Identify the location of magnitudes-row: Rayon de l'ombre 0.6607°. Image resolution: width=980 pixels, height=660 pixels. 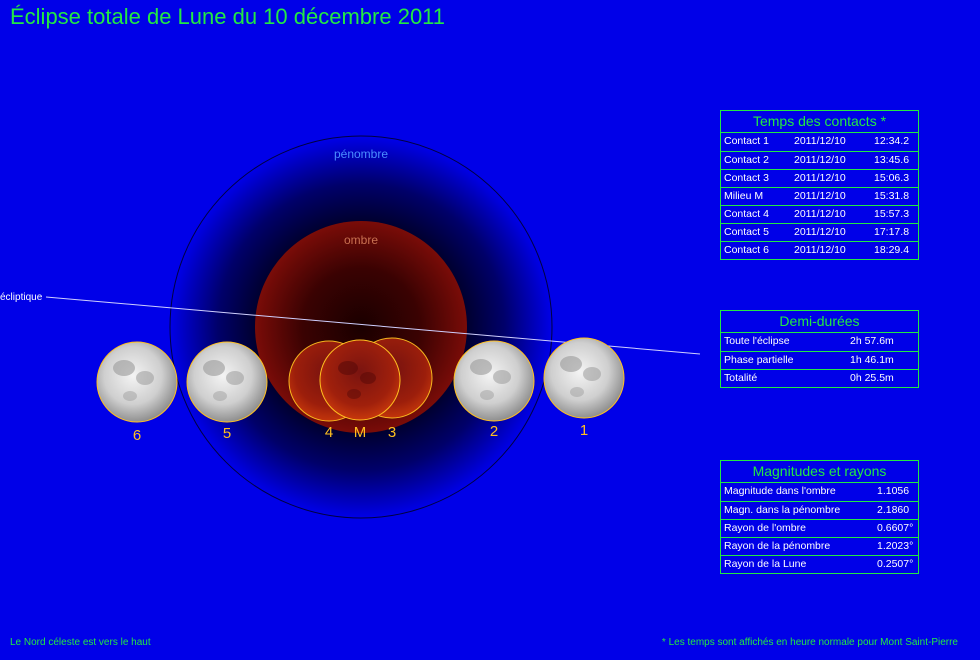
(819, 528).